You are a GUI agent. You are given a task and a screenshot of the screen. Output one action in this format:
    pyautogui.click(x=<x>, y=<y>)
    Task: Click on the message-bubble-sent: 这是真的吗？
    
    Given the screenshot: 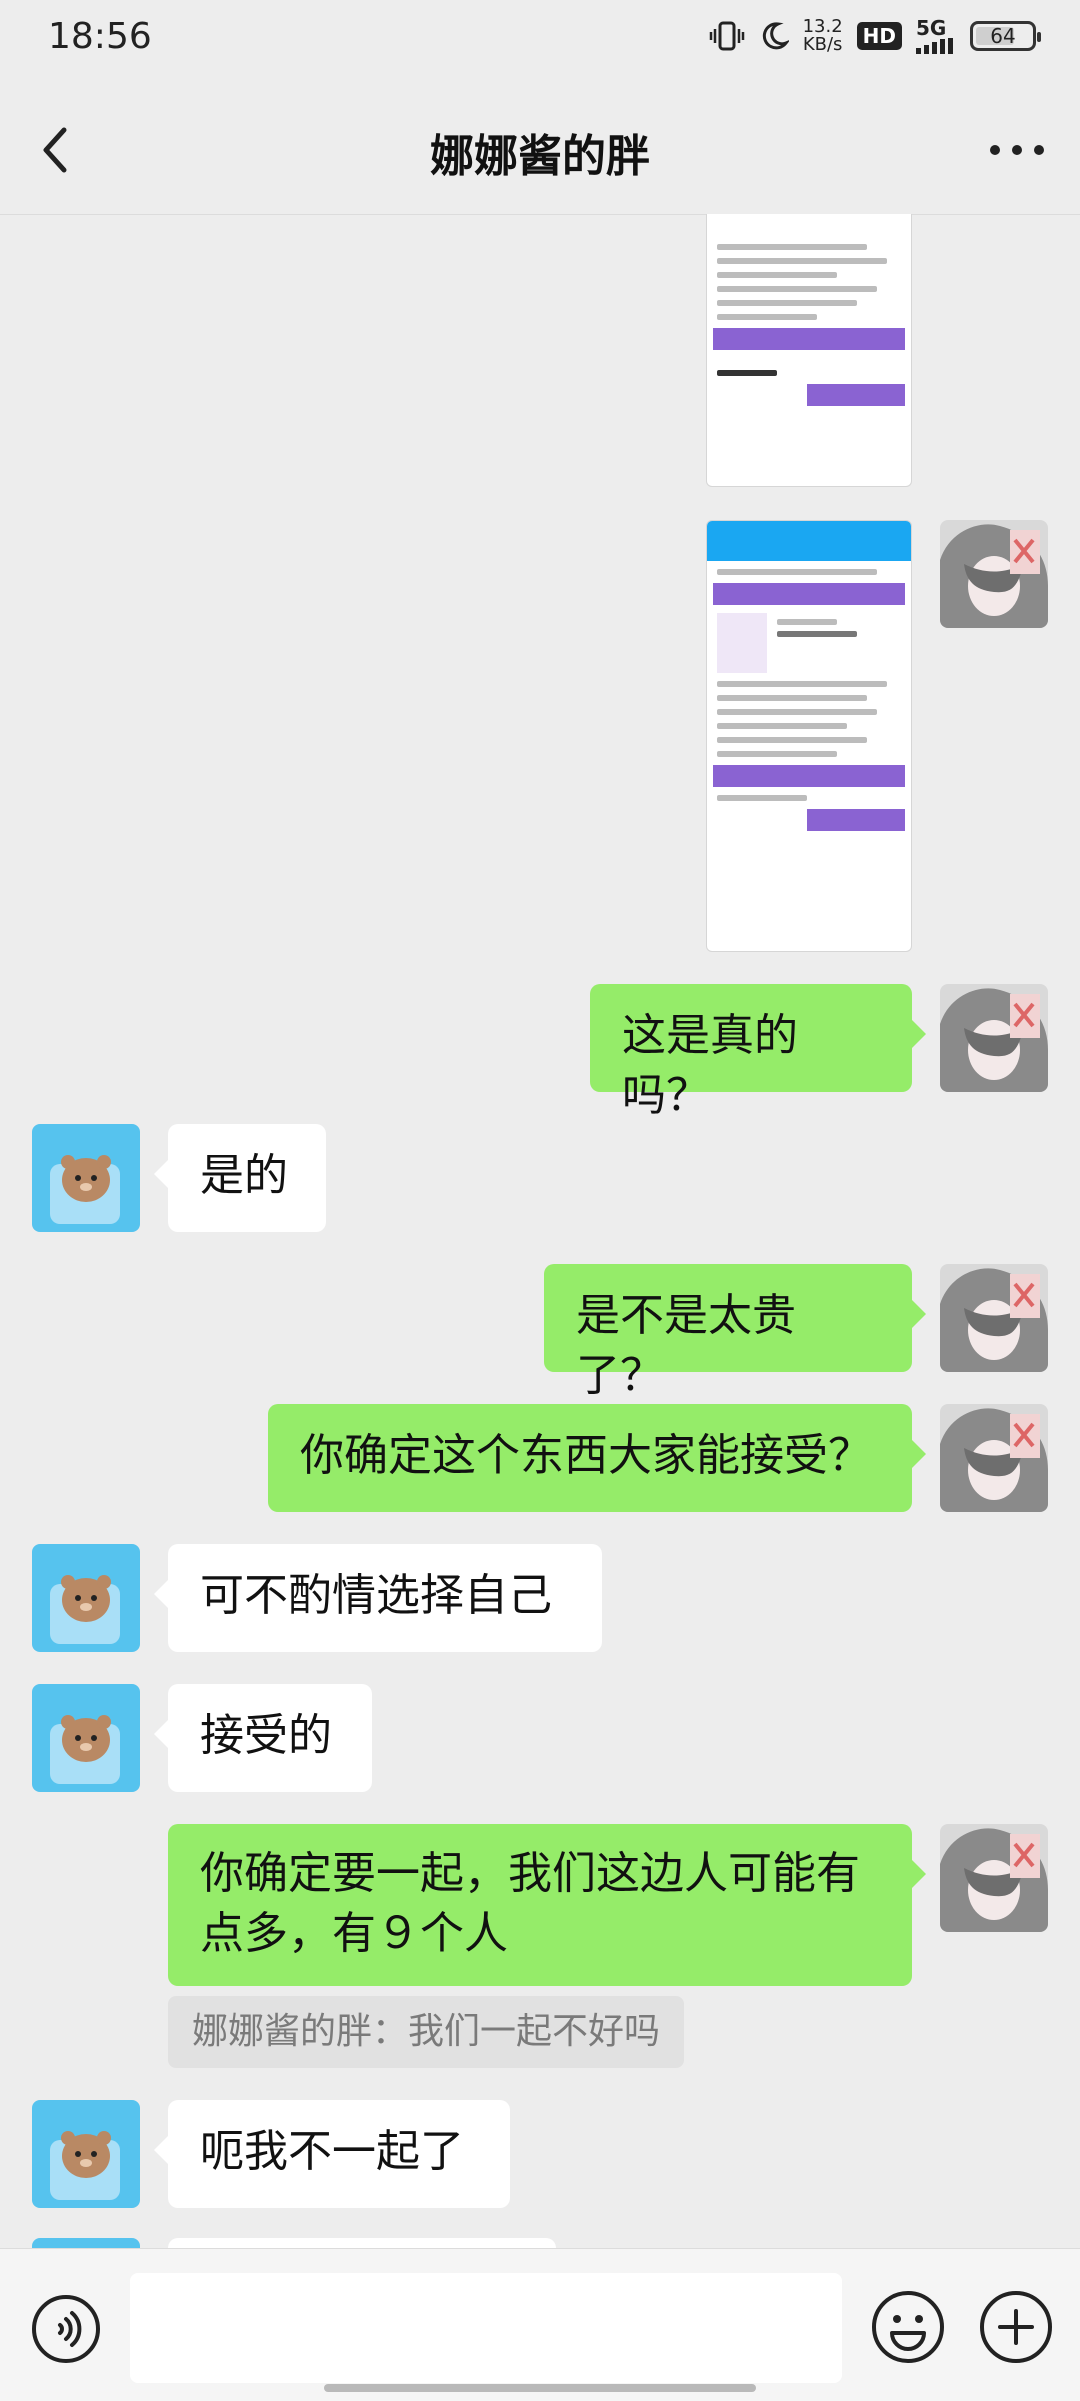 What is the action you would take?
    pyautogui.click(x=758, y=1052)
    